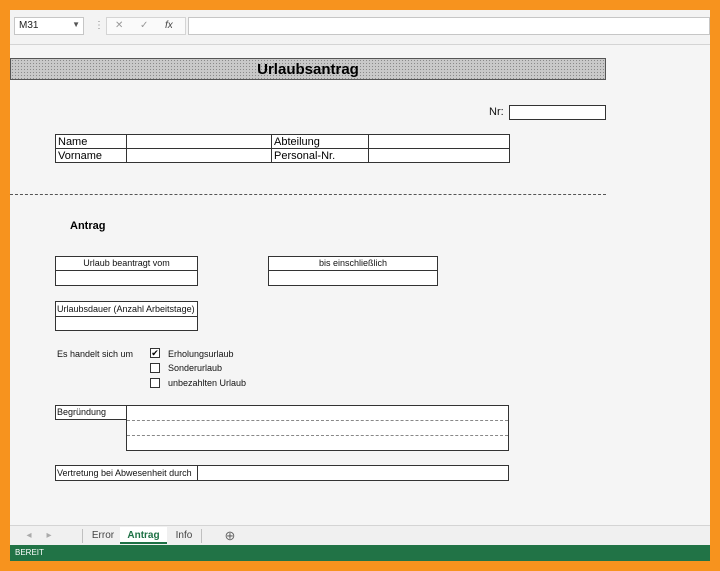 The height and width of the screenshot is (571, 720). What do you see at coordinates (169, 25) in the screenshot?
I see `insert-function-icon: fx` at bounding box center [169, 25].